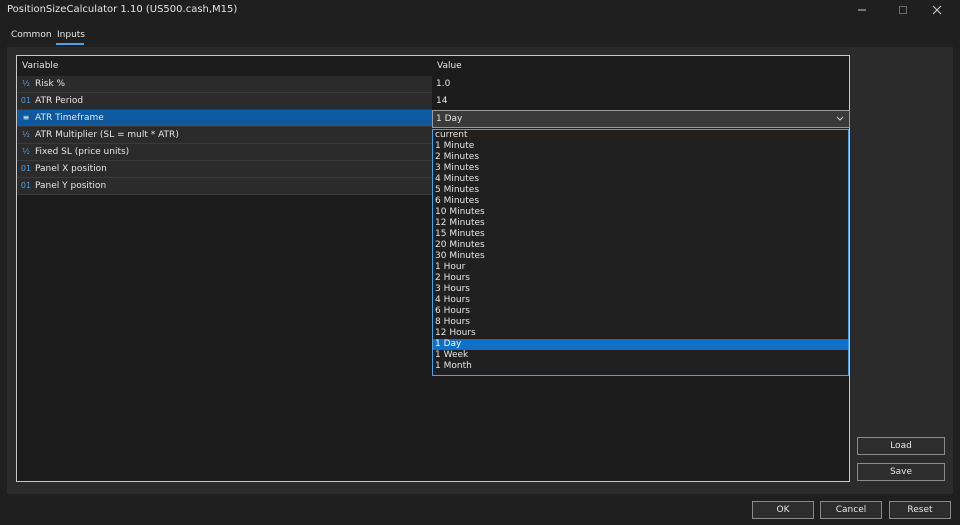  Describe the element at coordinates (69, 118) in the screenshot. I see `row-label: ATR Timeframe` at that location.